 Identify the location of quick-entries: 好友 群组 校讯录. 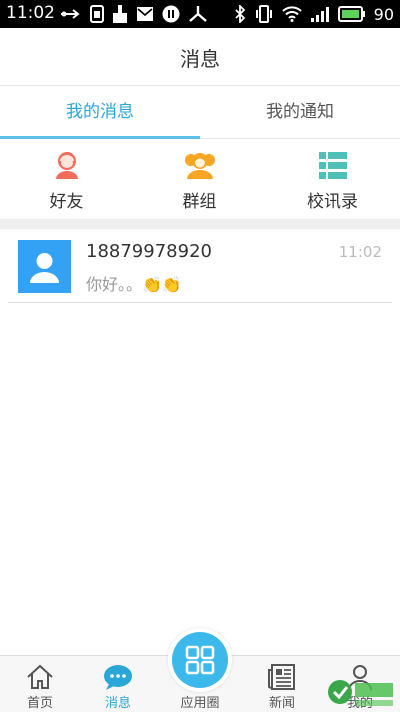
(200, 179).